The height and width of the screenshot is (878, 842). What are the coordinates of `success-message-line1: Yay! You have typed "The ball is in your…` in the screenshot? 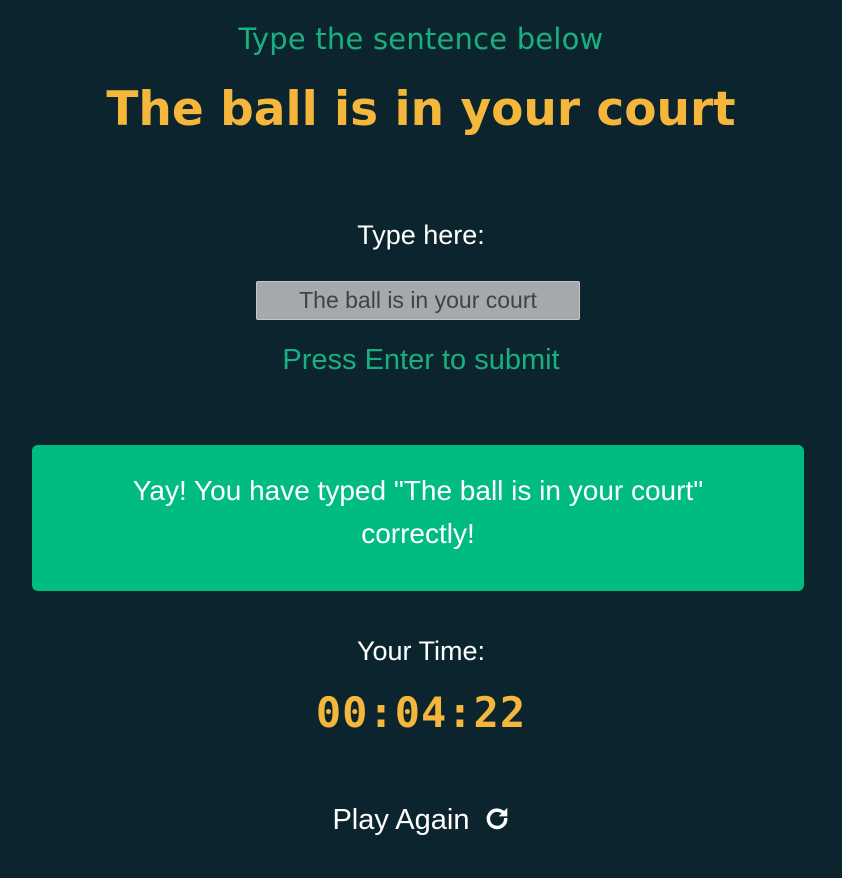 It's located at (418, 490).